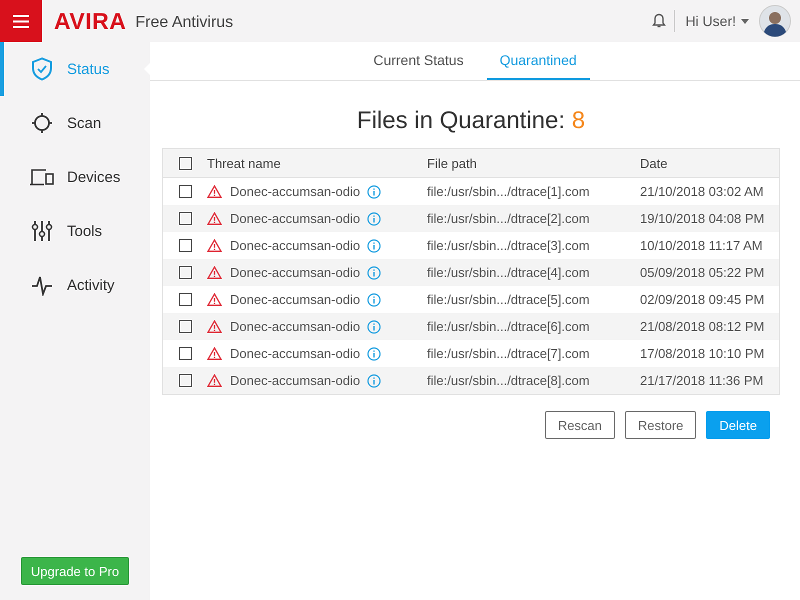 This screenshot has width=800, height=600. What do you see at coordinates (75, 123) in the screenshot?
I see `sidebar-item: Scan` at bounding box center [75, 123].